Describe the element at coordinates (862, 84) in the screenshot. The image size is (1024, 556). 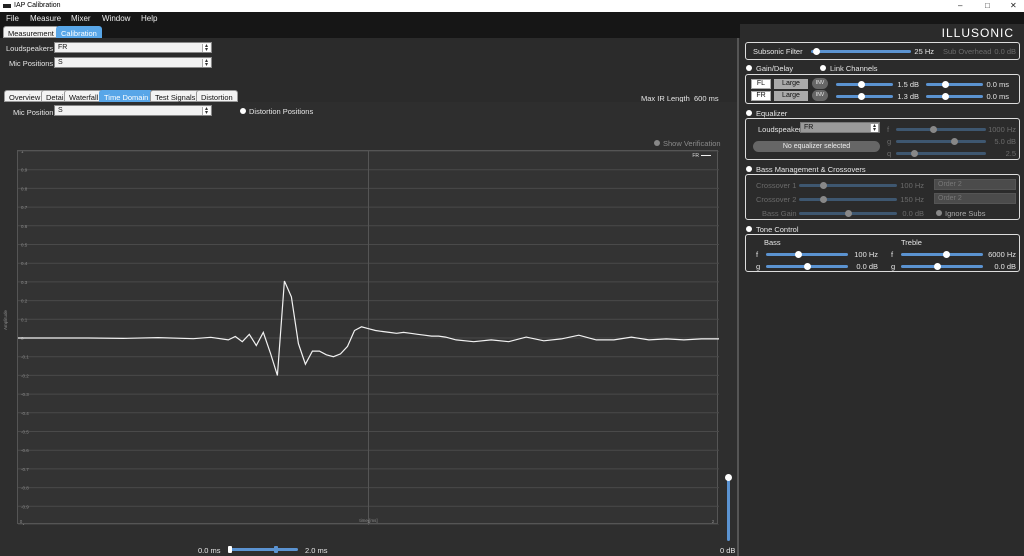
I see `gain-handle-fl` at that location.